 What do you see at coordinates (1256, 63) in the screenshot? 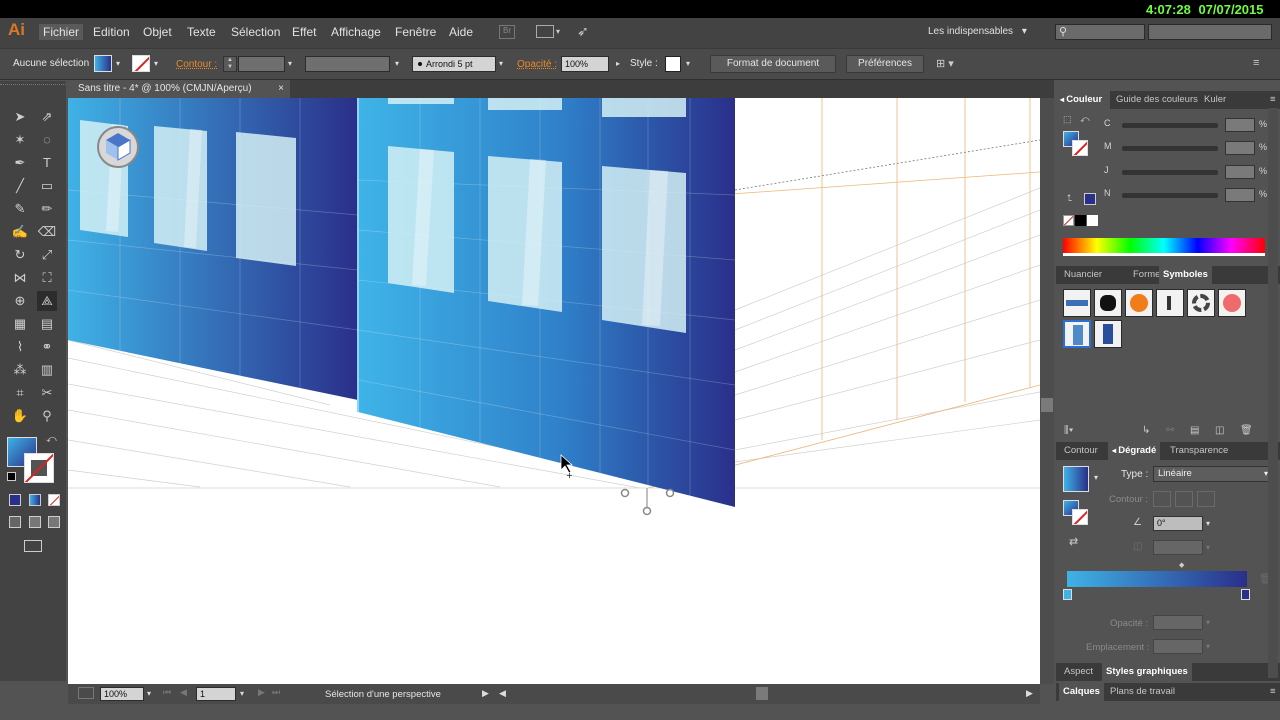
I see `panel-menu-icon: ≡` at bounding box center [1256, 63].